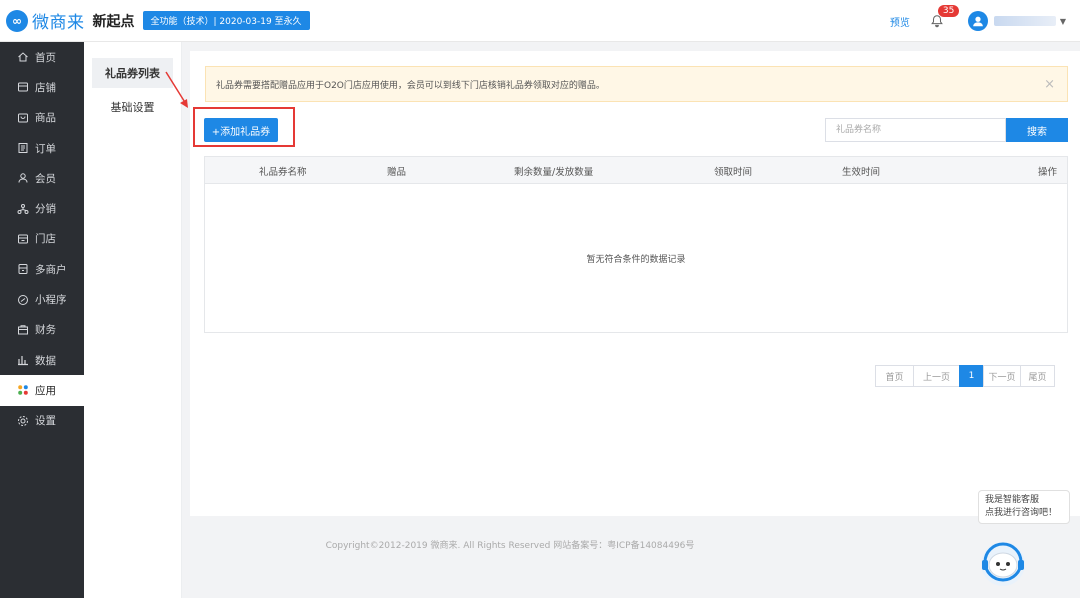 This screenshot has width=1080, height=598. I want to click on empty-state-text: 暂无符合条件的数据记录, so click(636, 260).